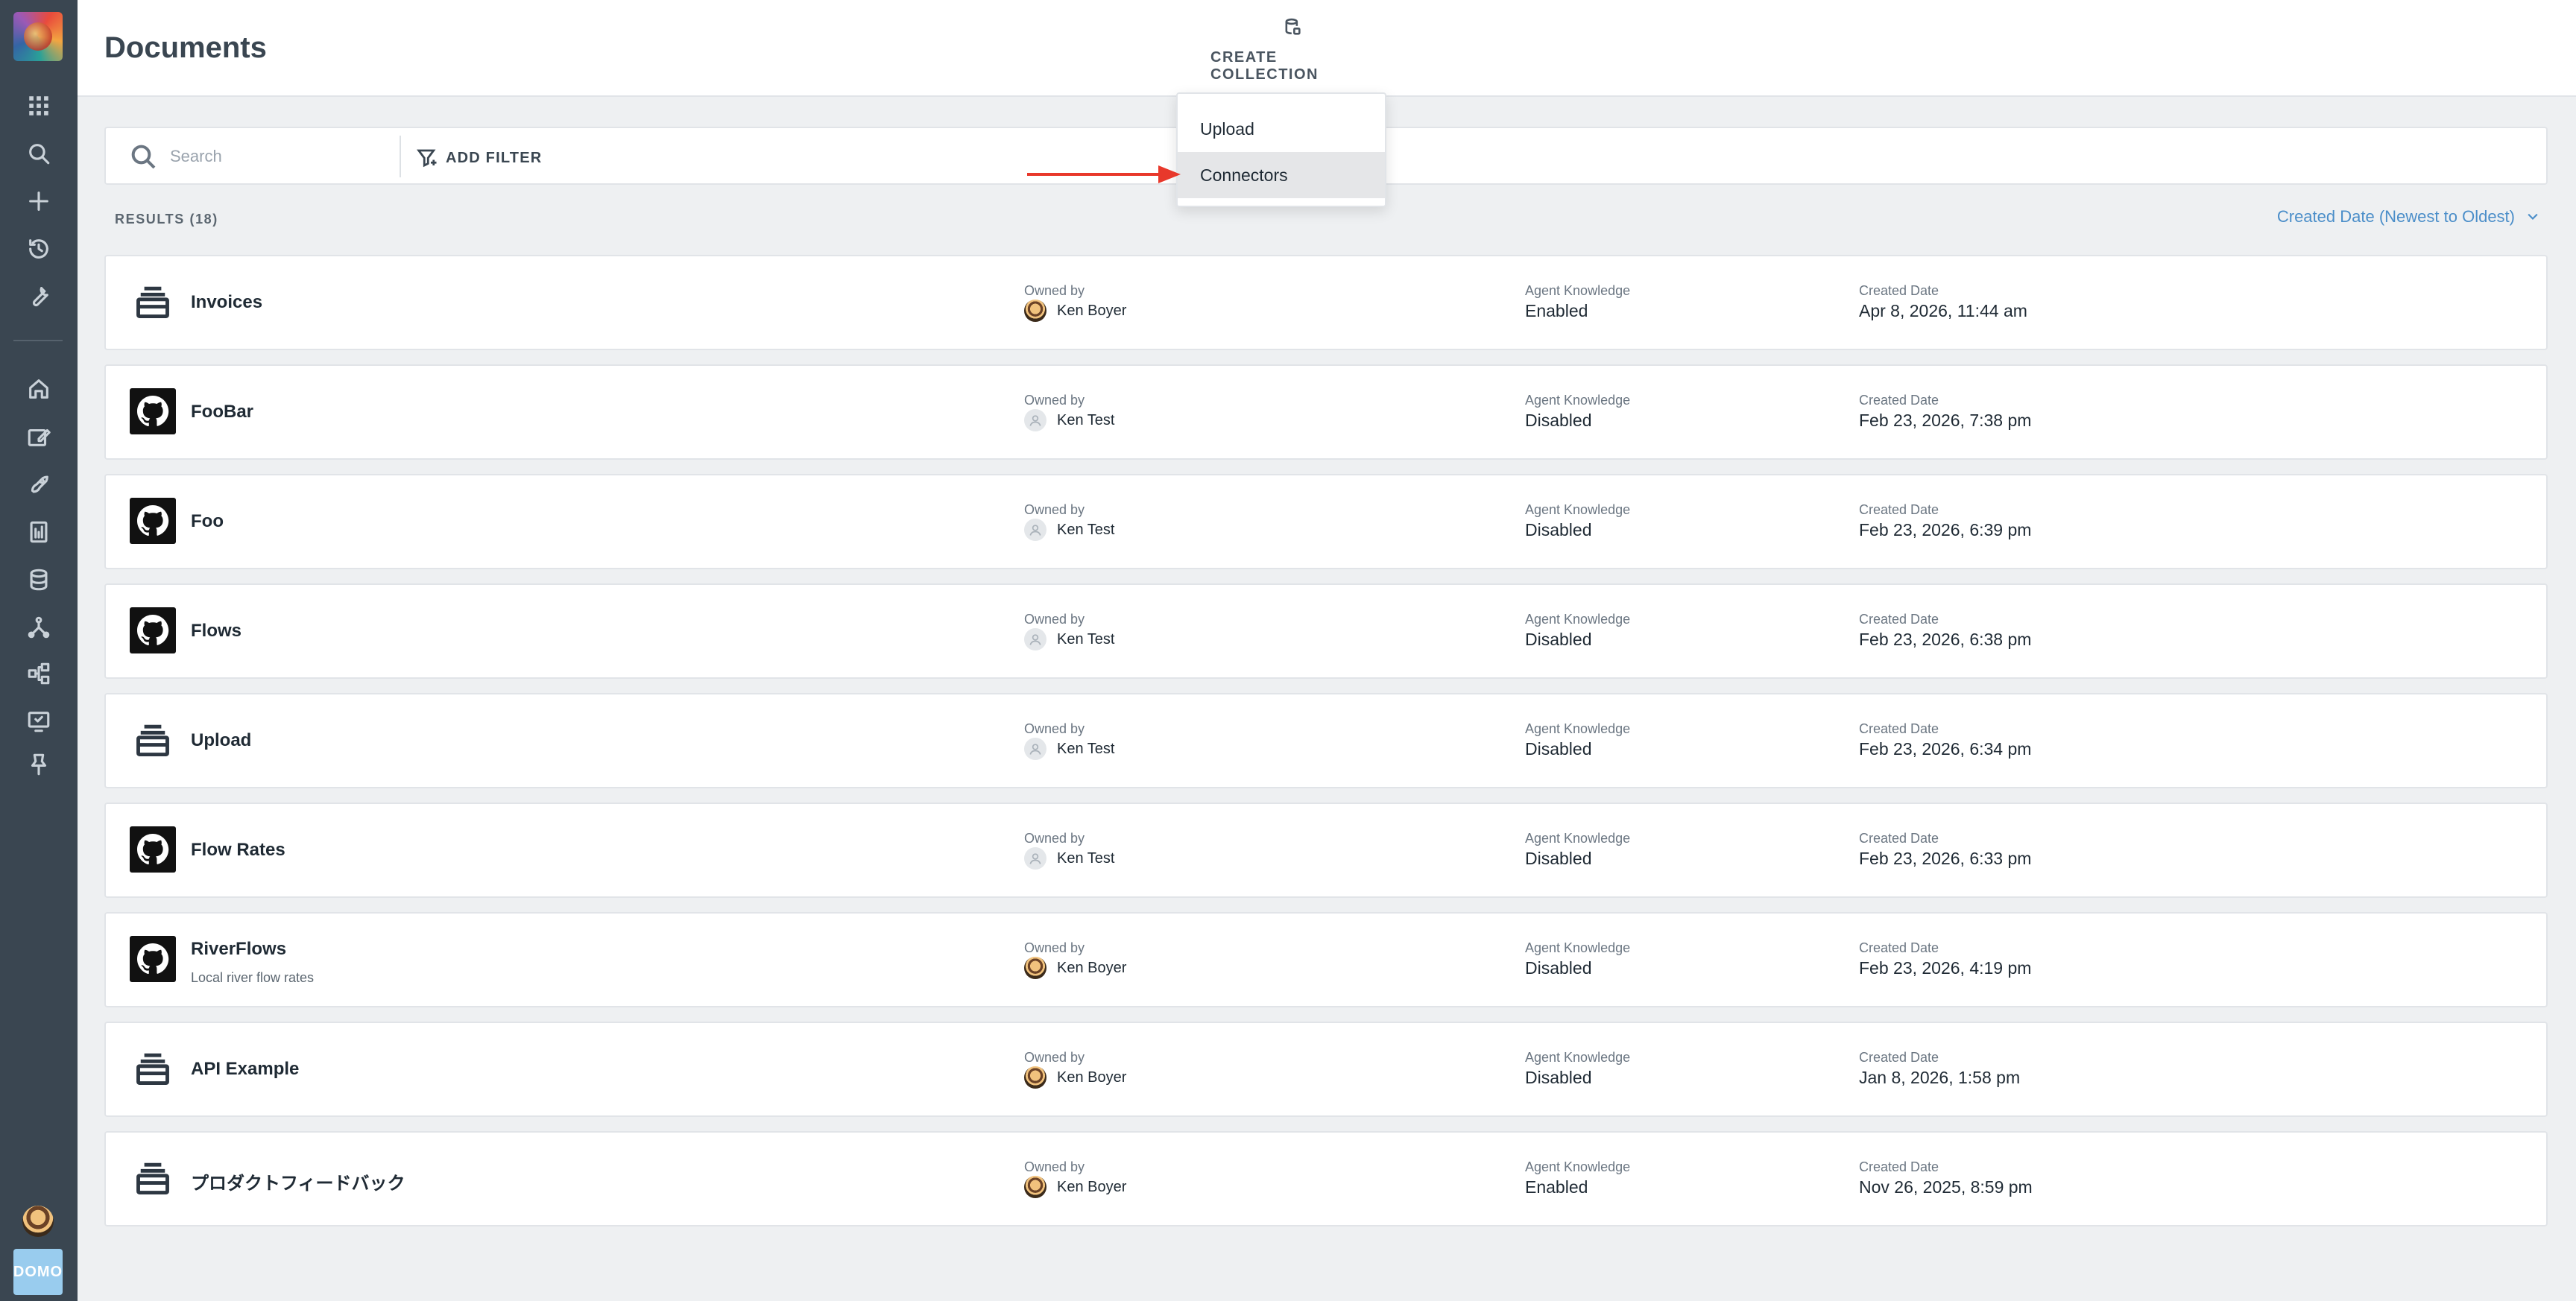  I want to click on history-icon, so click(38, 249).